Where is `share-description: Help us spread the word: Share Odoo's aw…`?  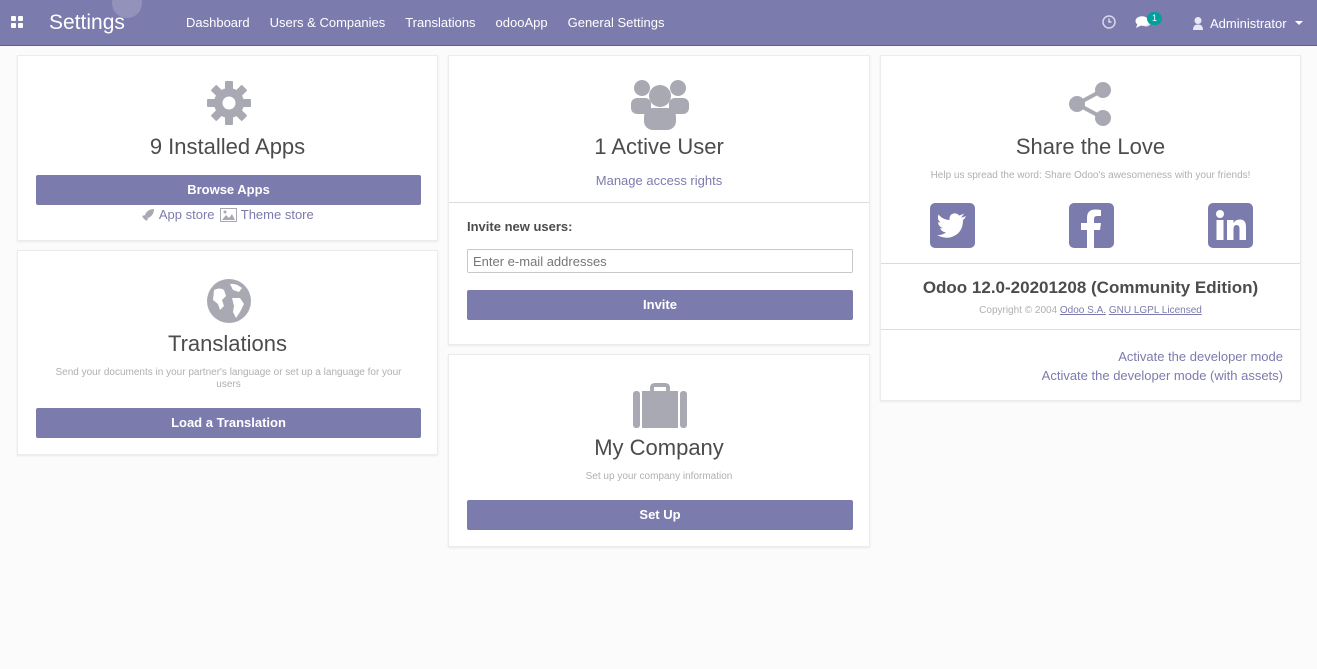
share-description: Help us spread the word: Share Odoo's aw… is located at coordinates (1090, 175).